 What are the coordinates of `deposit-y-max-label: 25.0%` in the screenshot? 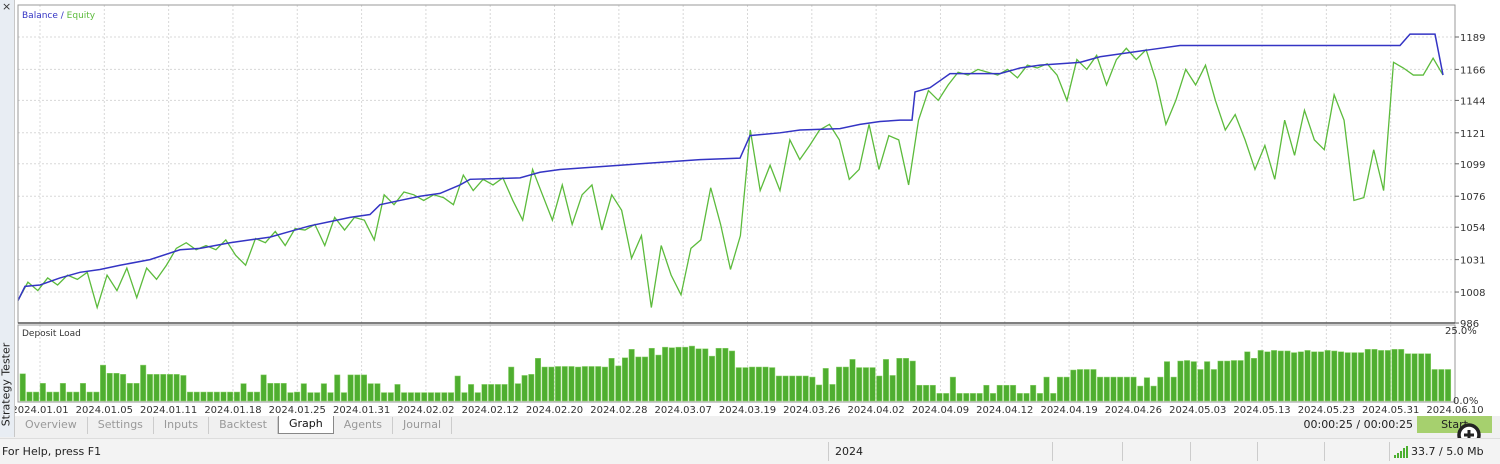 It's located at (1461, 331).